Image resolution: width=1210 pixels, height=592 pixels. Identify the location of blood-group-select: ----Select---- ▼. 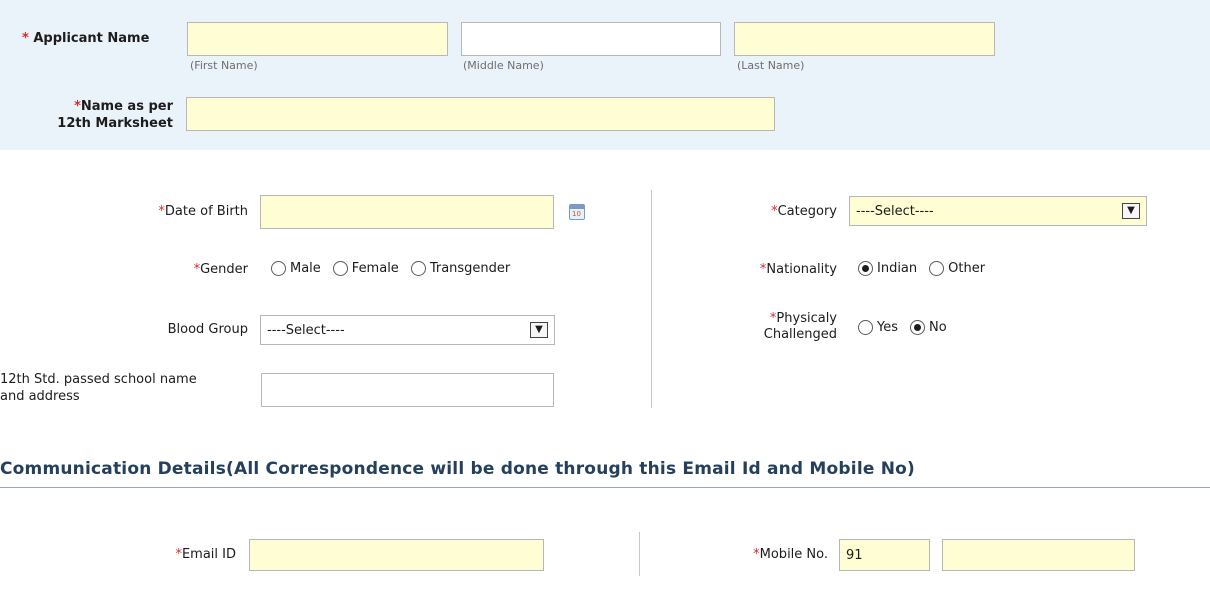
(407, 330).